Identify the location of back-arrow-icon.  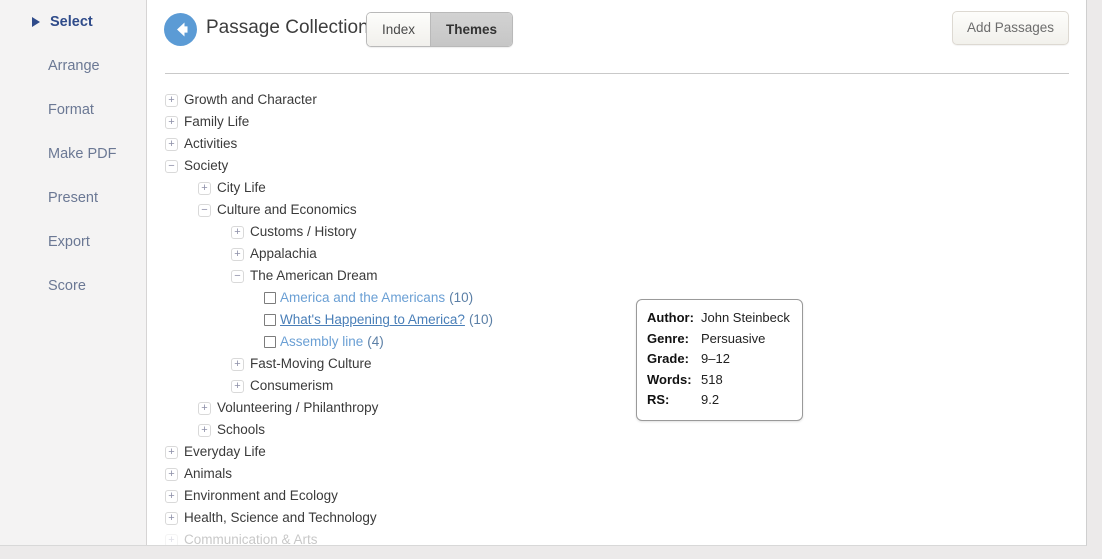
(180, 29).